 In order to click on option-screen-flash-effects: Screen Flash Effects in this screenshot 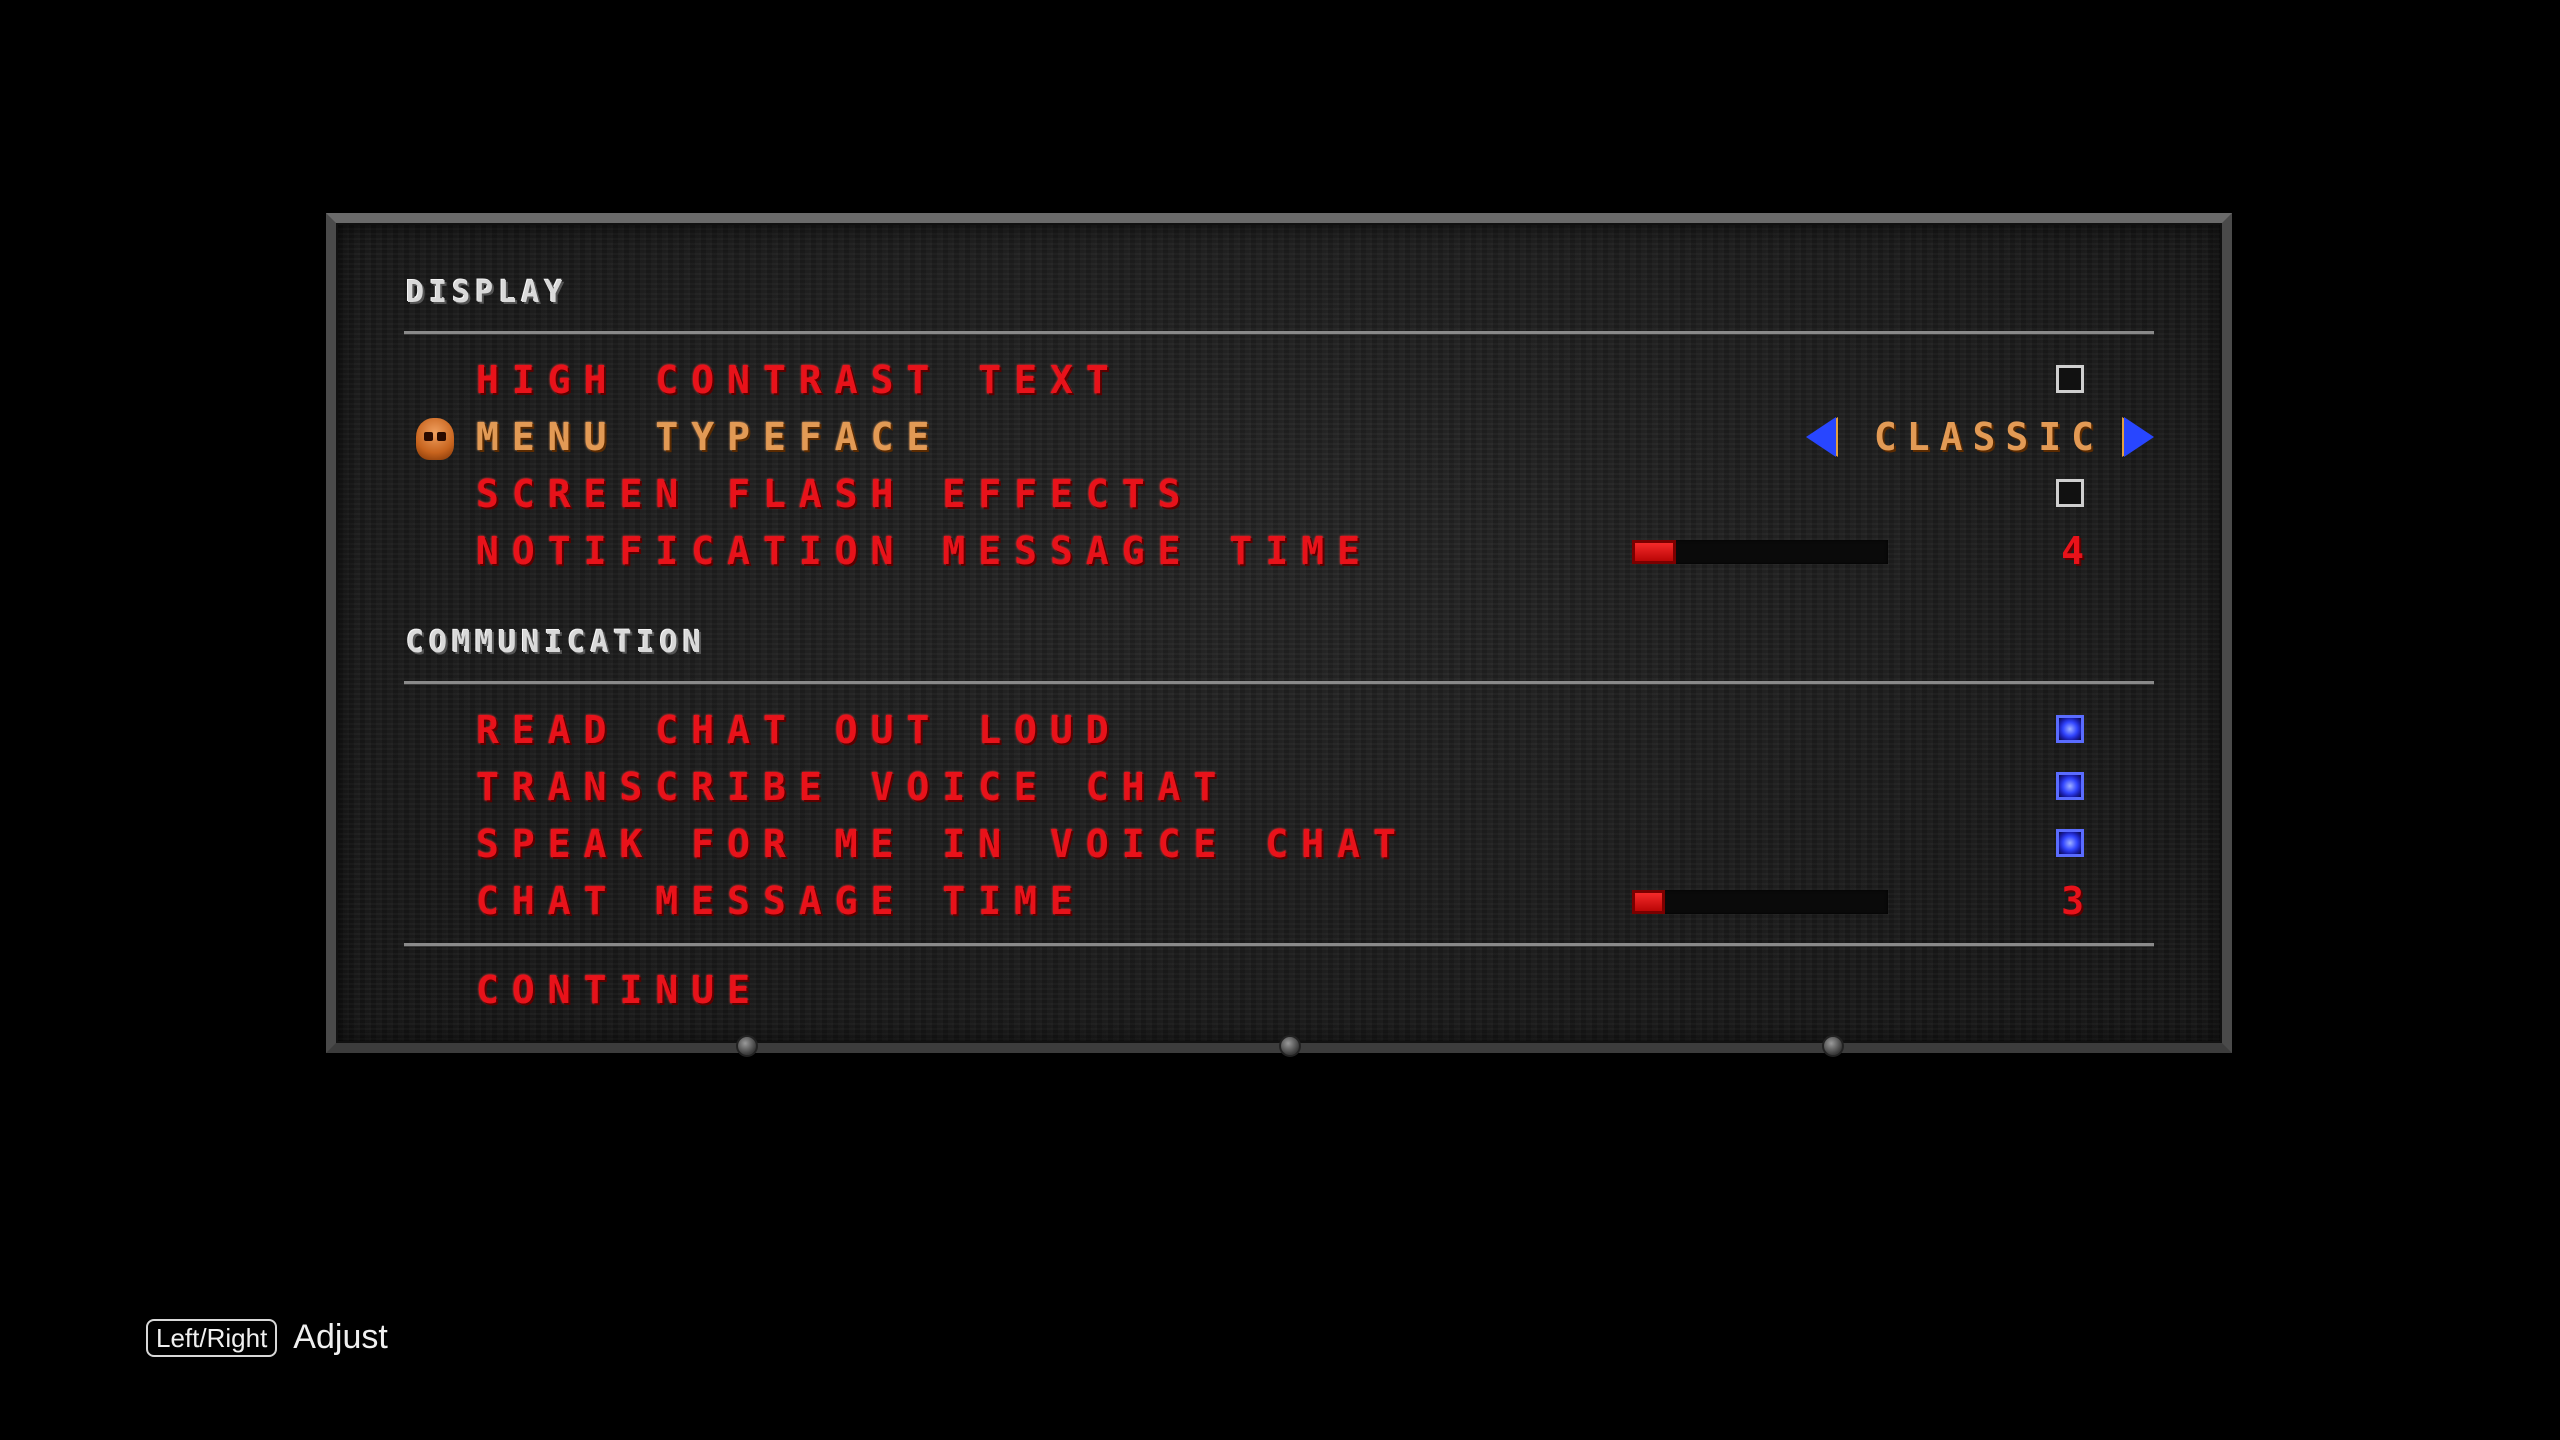, I will do `click(1279, 494)`.